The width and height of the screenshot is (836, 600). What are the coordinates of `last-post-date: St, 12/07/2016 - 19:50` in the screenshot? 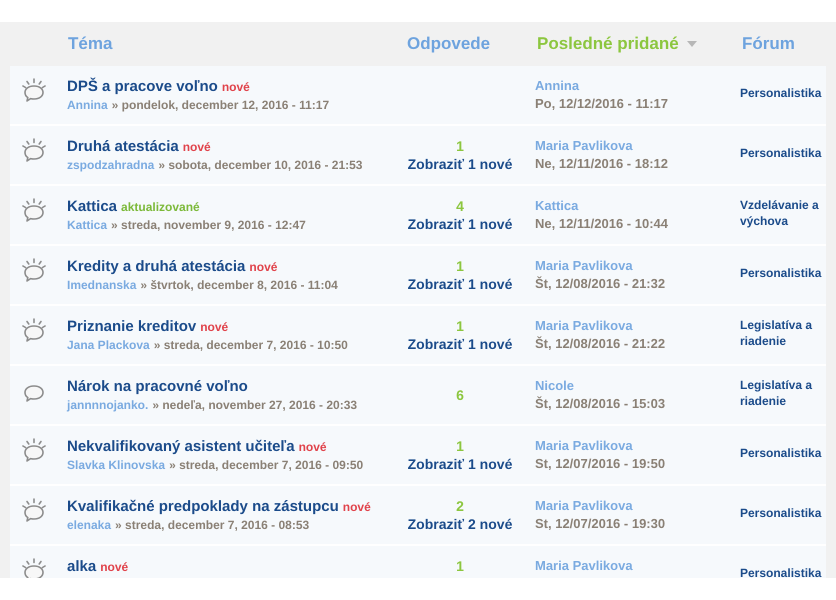 It's located at (600, 464).